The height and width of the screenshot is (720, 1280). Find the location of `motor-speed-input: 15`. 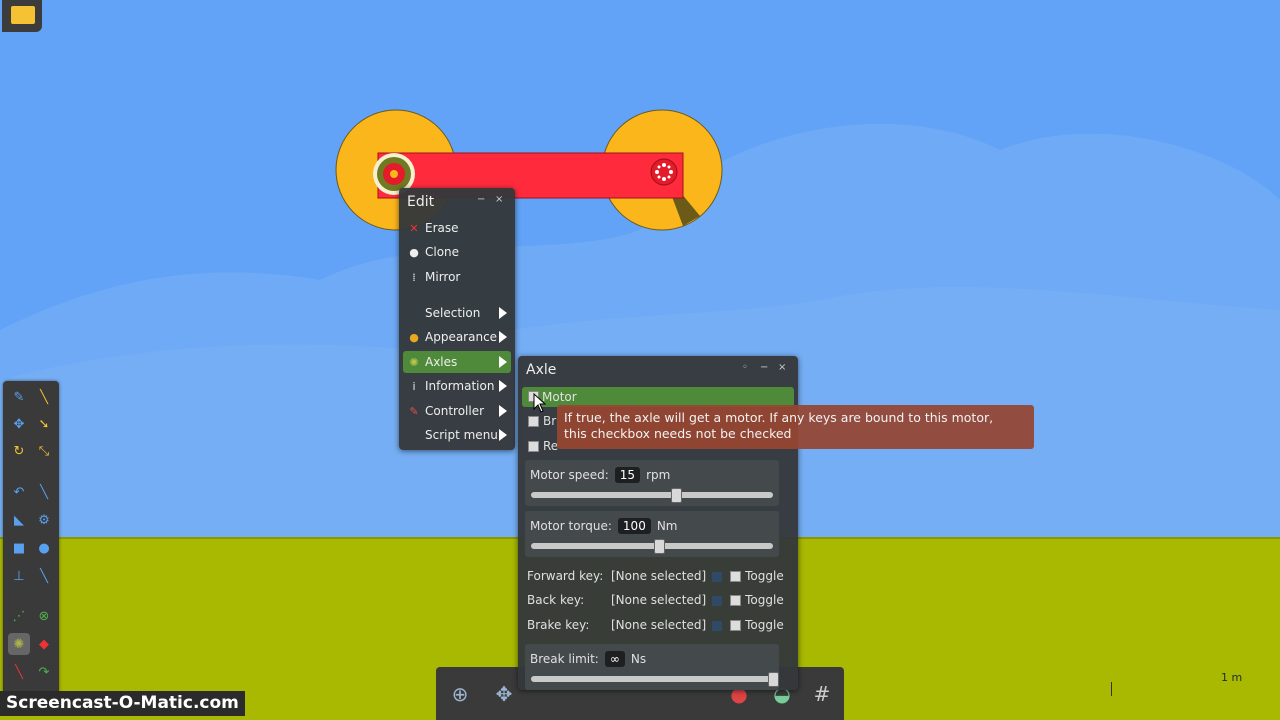

motor-speed-input: 15 is located at coordinates (627, 475).